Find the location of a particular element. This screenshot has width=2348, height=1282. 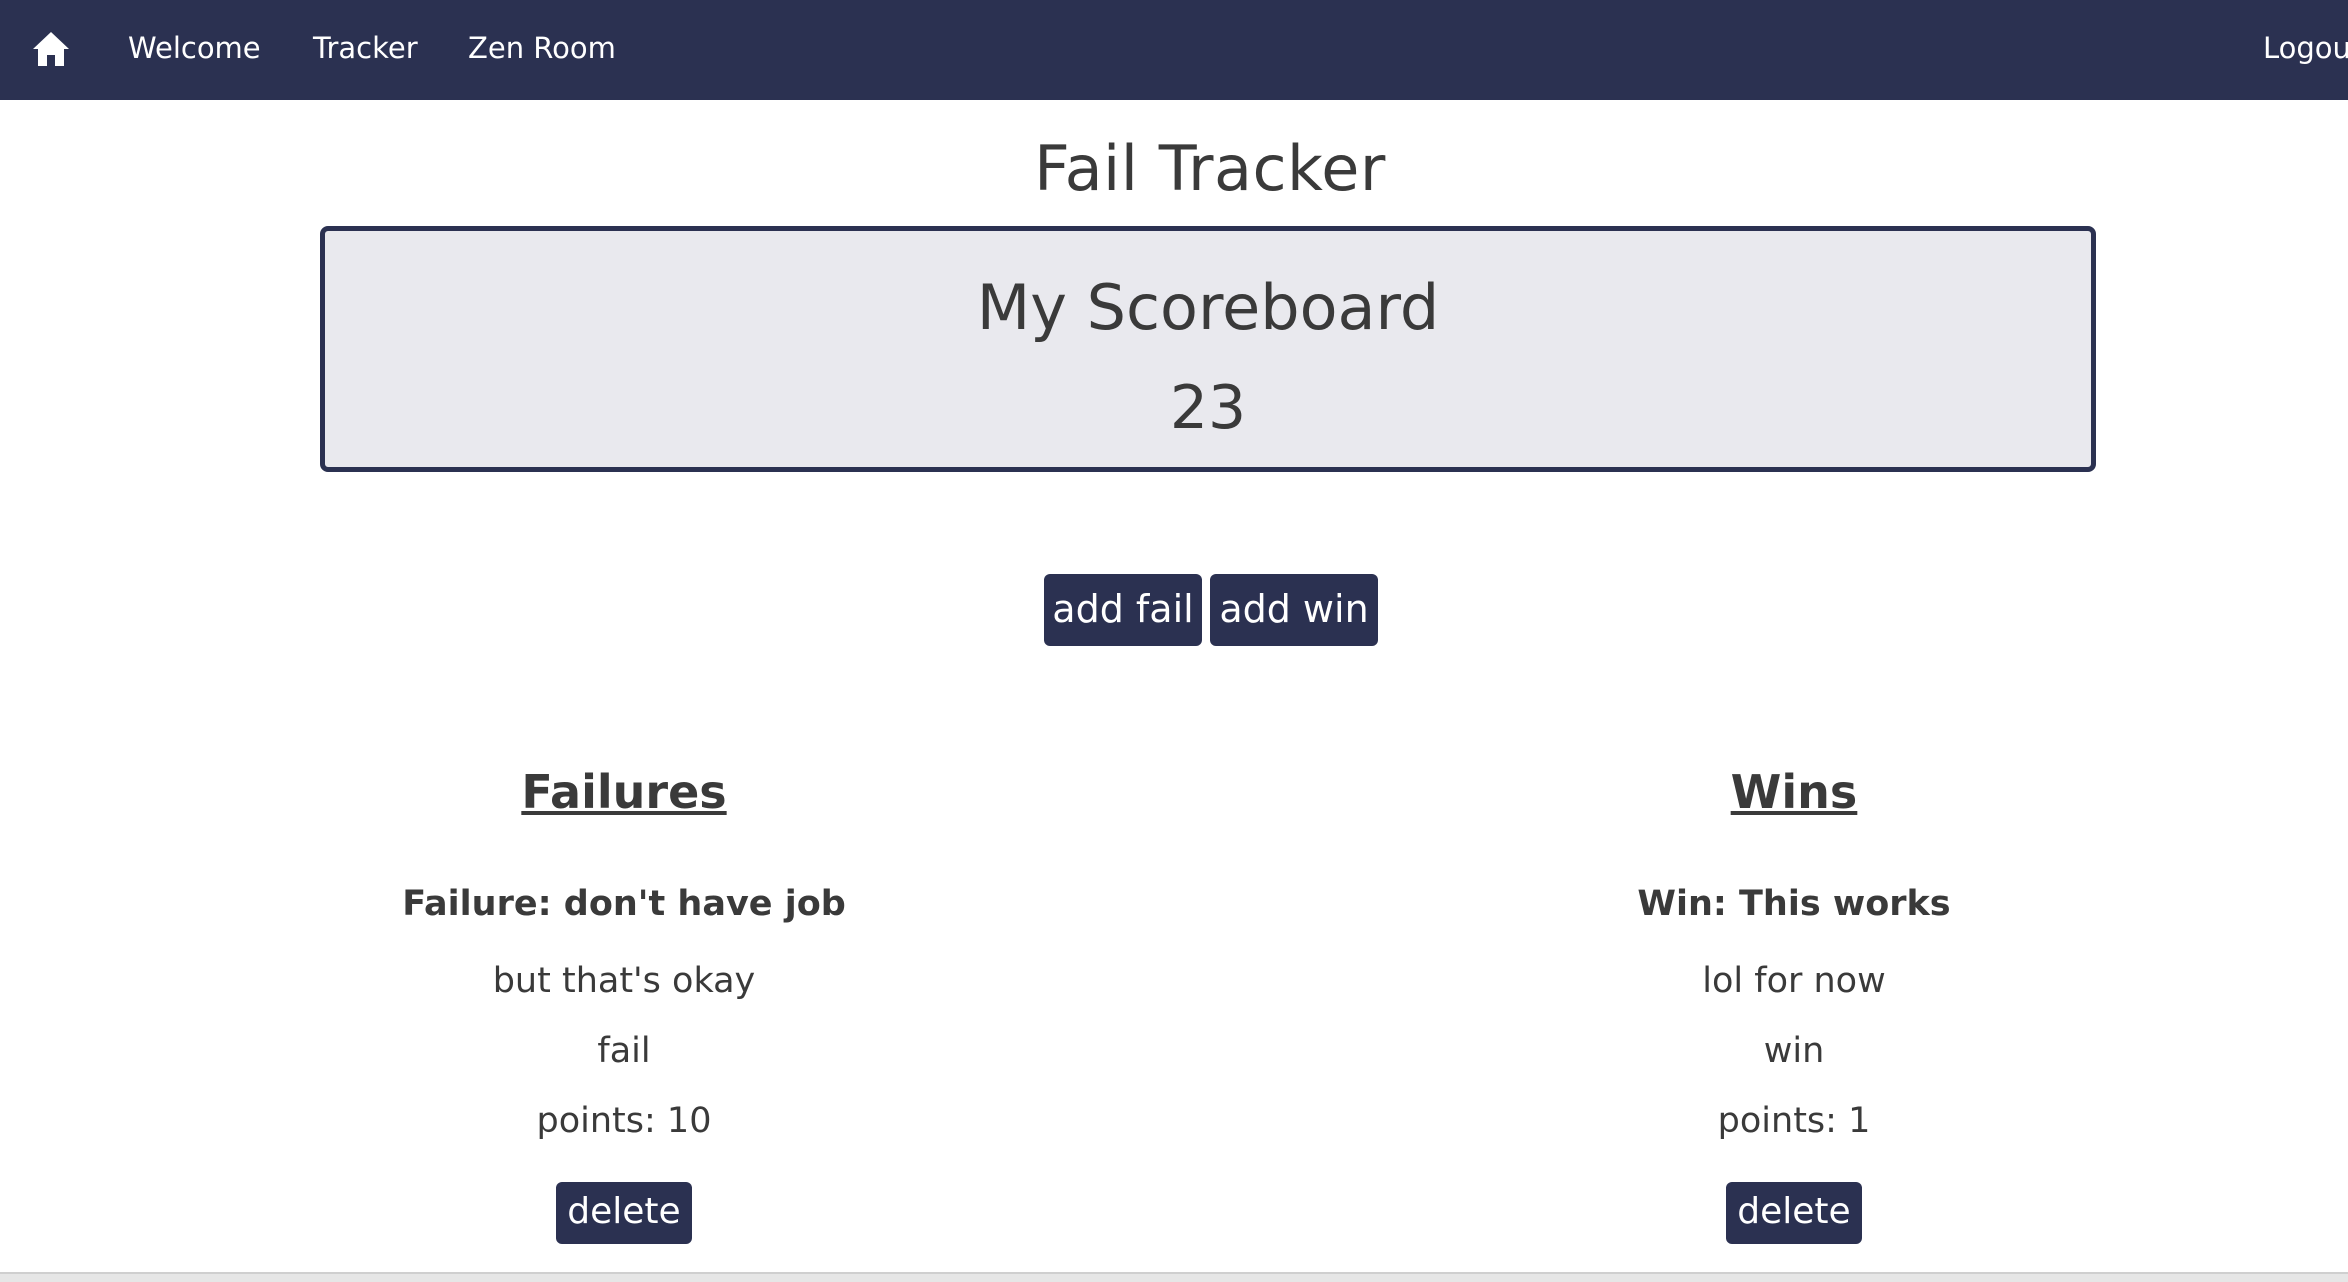

failures-heading: Failures is located at coordinates (624, 792).